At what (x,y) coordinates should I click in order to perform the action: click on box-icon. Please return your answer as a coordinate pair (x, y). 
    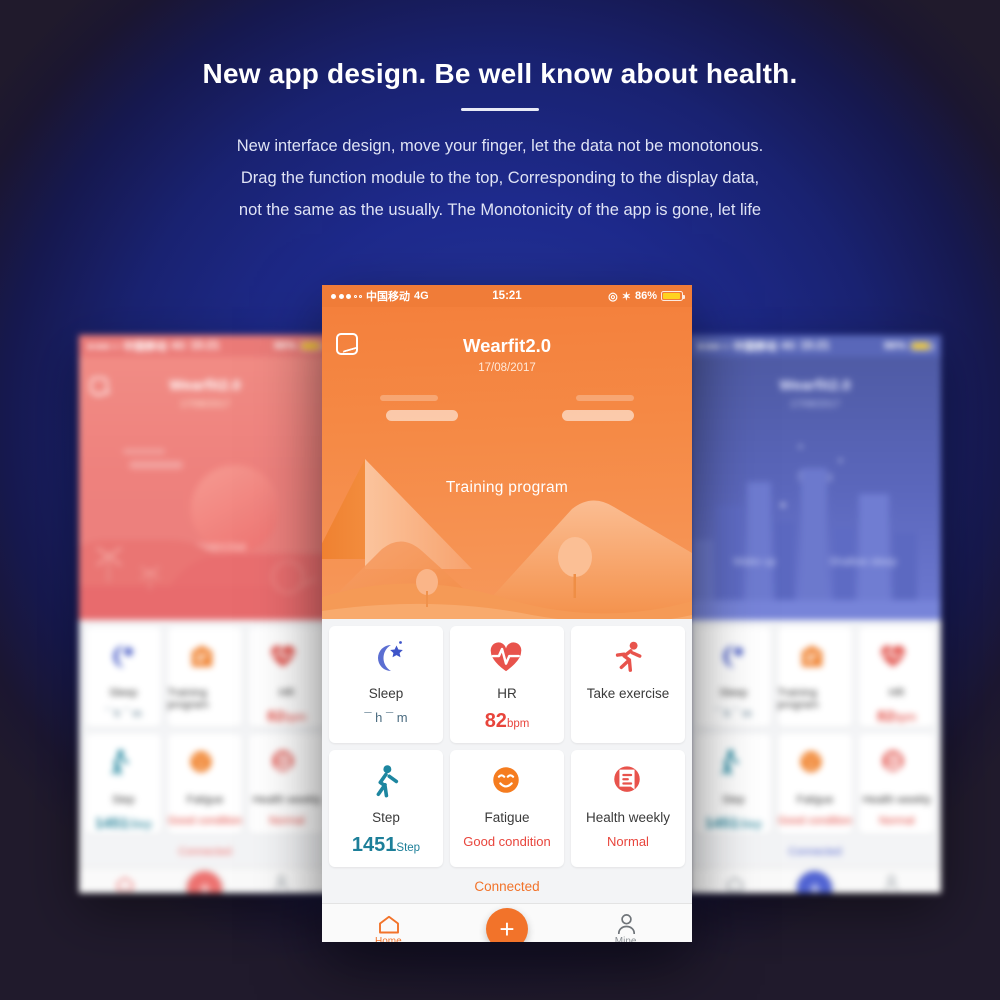
    Looking at the image, I should click on (815, 659).